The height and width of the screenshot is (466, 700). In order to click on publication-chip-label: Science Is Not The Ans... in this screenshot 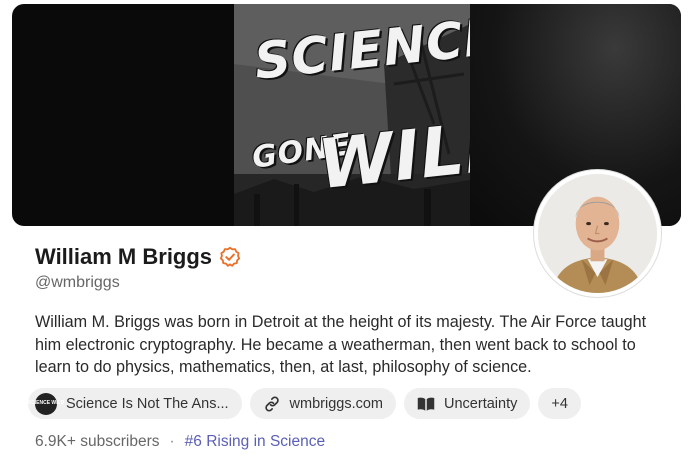, I will do `click(147, 403)`.